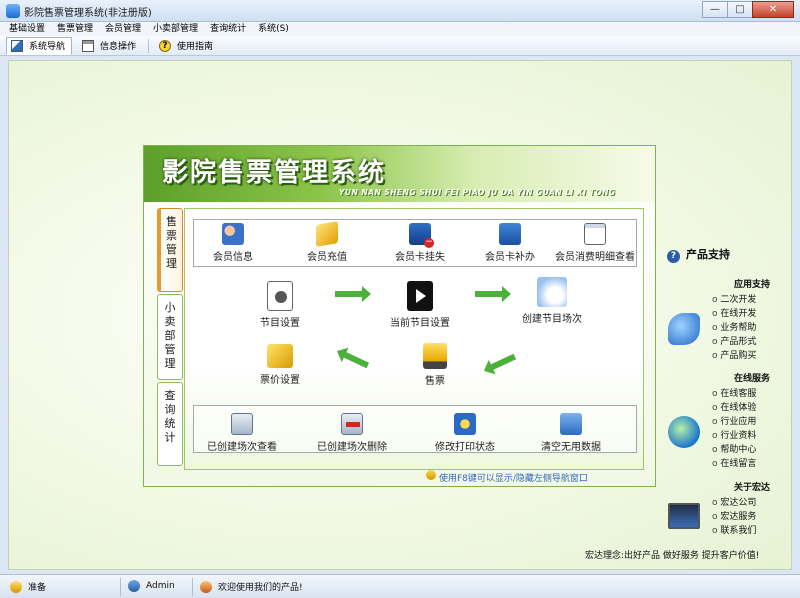 This screenshot has width=800, height=598. I want to click on link-online-dev: 在线开发, so click(734, 314).